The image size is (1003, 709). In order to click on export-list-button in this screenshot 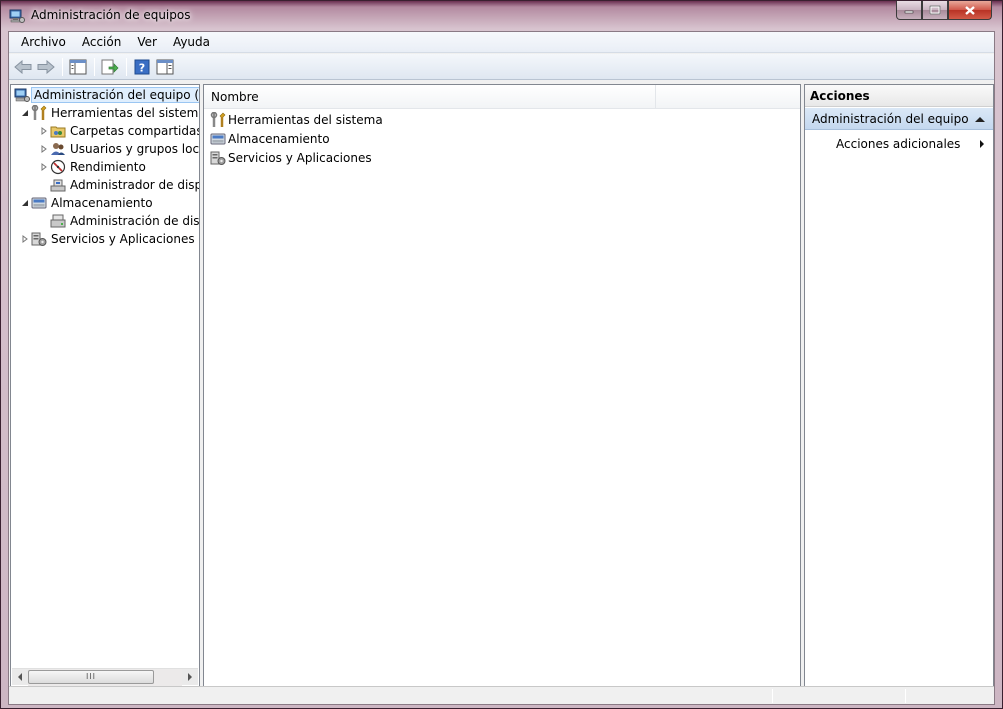, I will do `click(110, 67)`.